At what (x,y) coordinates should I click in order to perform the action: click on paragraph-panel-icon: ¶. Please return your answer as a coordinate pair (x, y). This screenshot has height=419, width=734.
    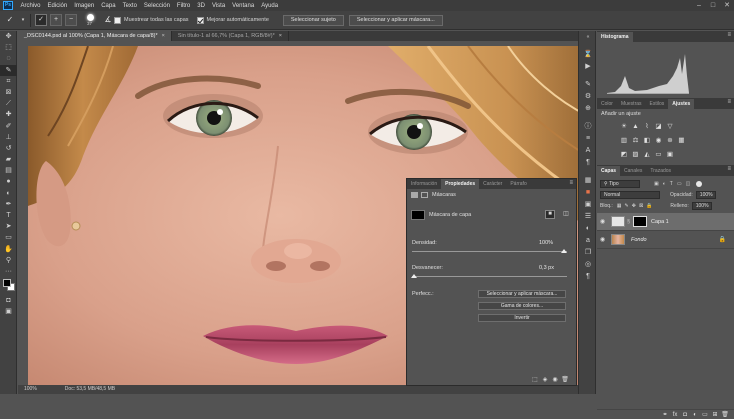
    Looking at the image, I should click on (588, 163).